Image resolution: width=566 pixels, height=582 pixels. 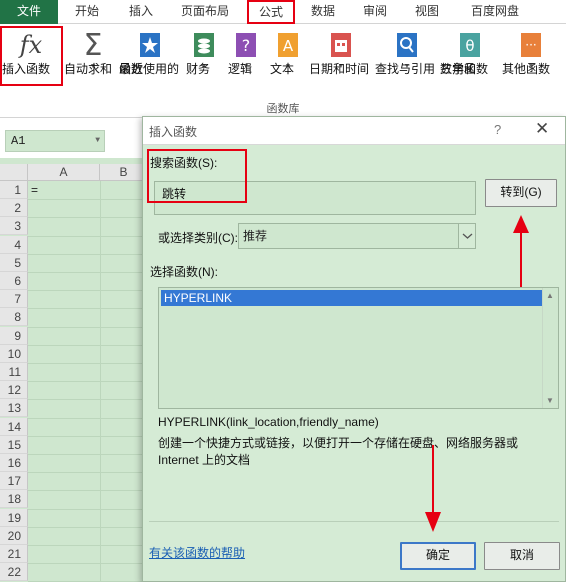 I want to click on ok-button: 确定, so click(x=438, y=556).